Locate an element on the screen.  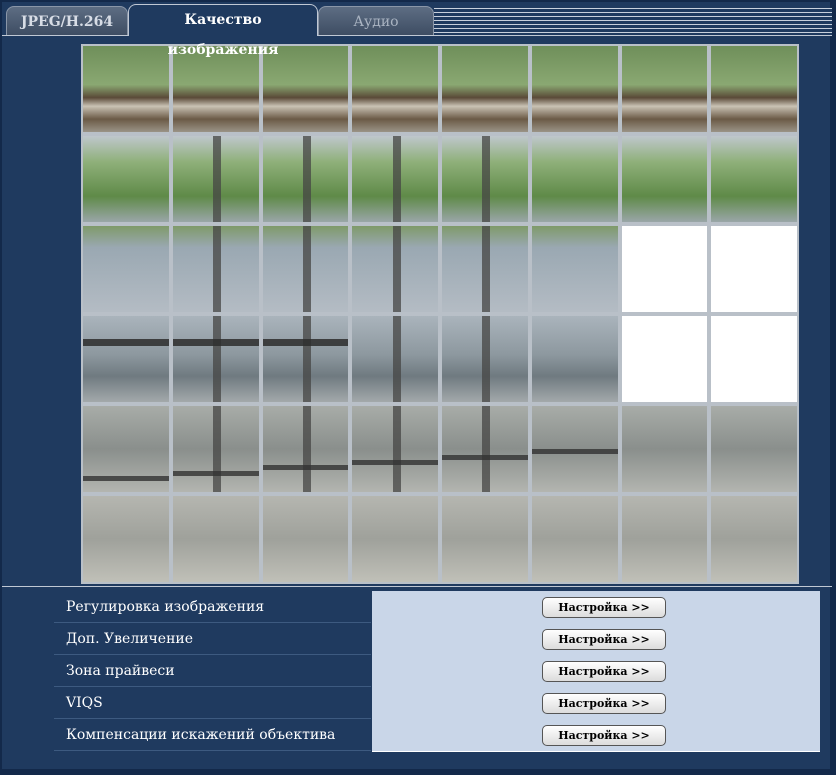
setting-row-extra-zoom: Доп. Увеличение Настройка >> is located at coordinates (437, 639).